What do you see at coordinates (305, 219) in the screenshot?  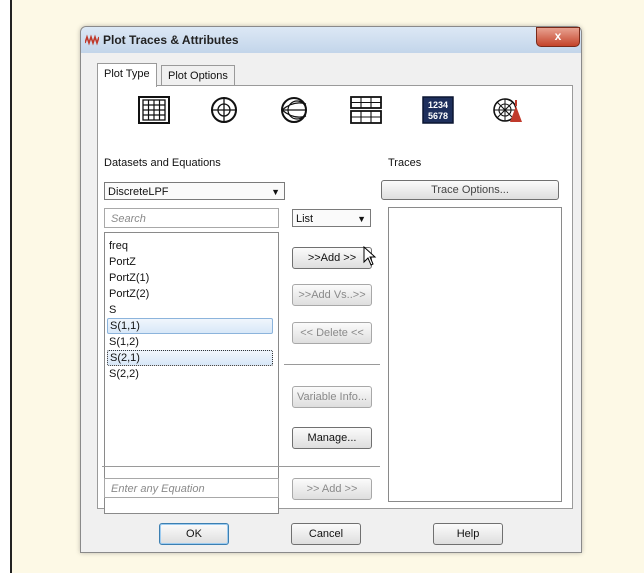 I see `view-mode-value: List` at bounding box center [305, 219].